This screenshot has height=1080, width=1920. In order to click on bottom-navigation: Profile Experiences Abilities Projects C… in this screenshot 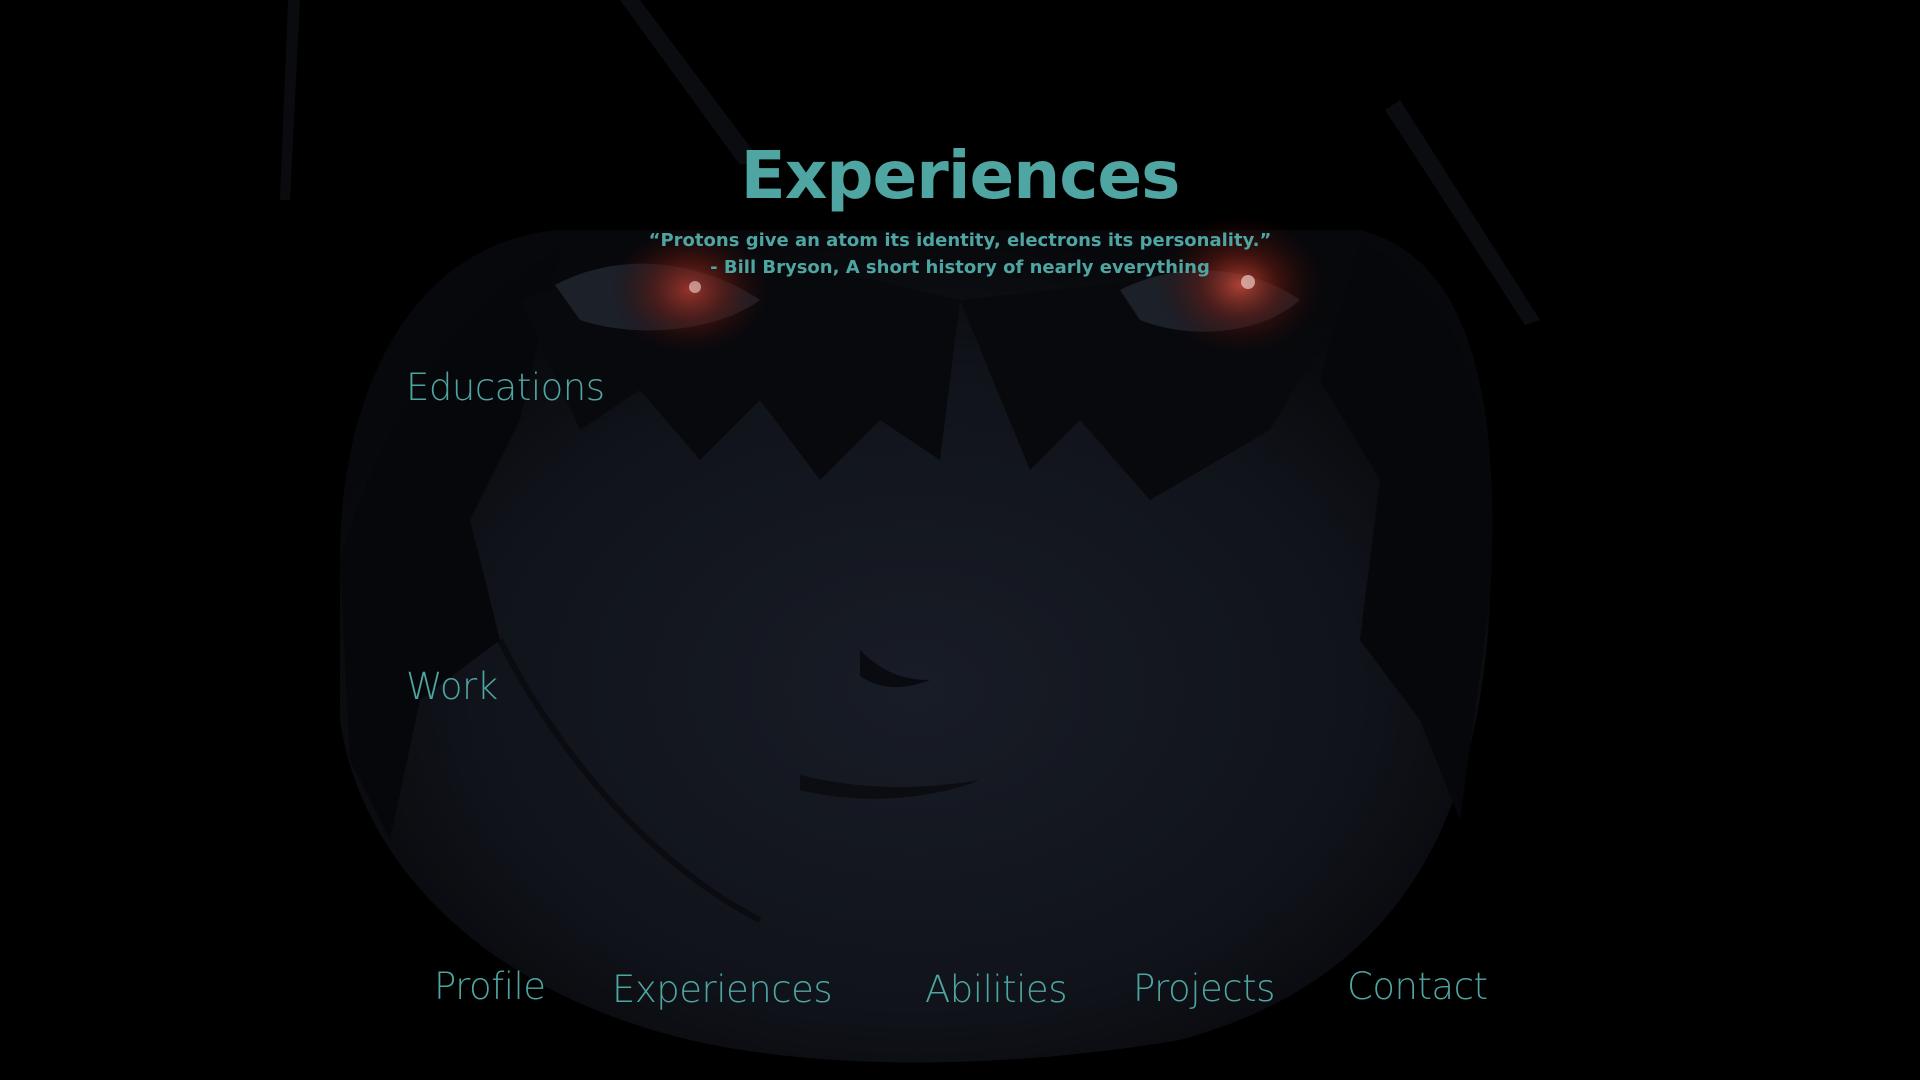, I will do `click(960, 992)`.